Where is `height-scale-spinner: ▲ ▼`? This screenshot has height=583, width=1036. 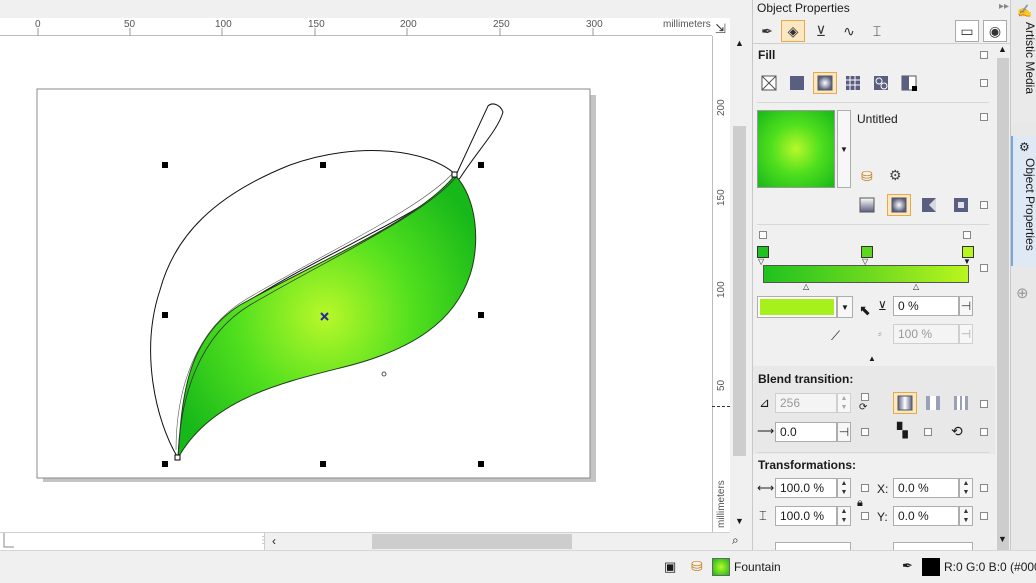
height-scale-spinner: ▲ ▼ is located at coordinates (844, 516).